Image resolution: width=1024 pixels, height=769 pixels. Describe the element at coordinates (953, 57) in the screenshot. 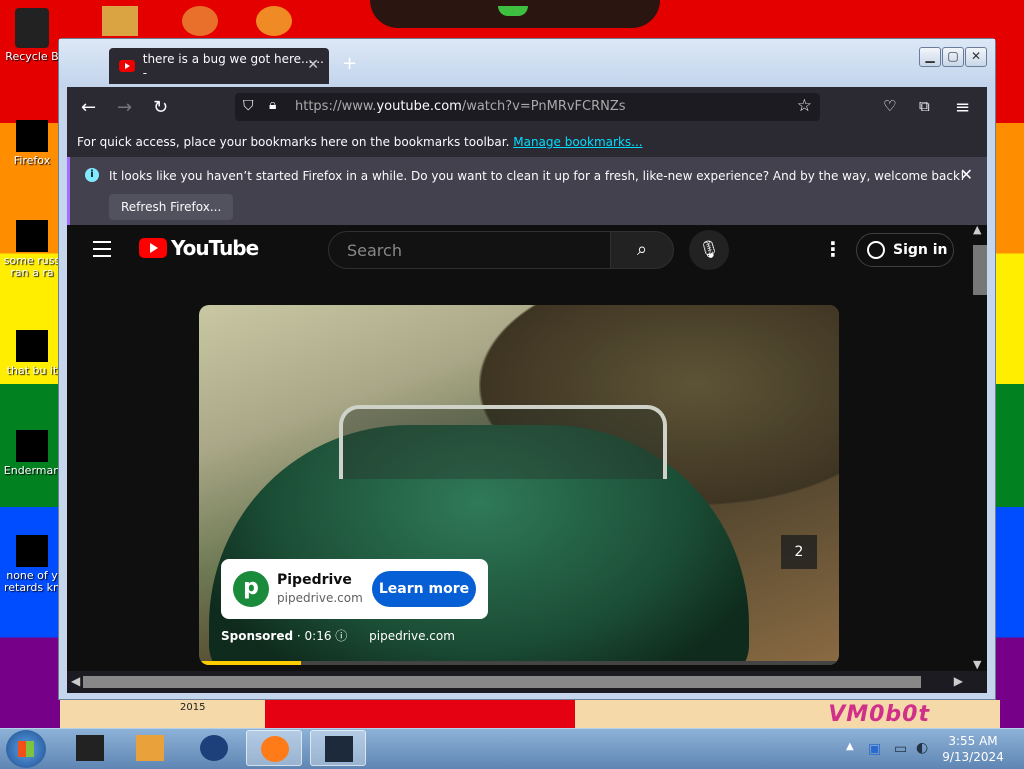

I see `maximize-button: ▢` at that location.